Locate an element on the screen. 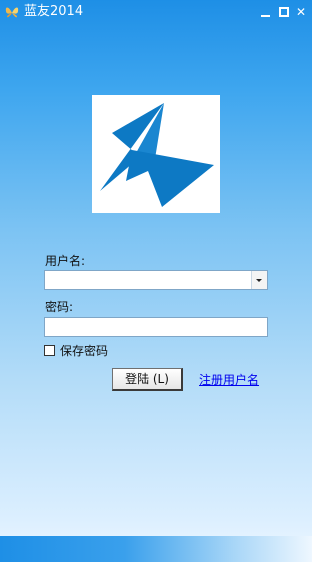  remember-password-label: 保存密码 is located at coordinates (84, 351).